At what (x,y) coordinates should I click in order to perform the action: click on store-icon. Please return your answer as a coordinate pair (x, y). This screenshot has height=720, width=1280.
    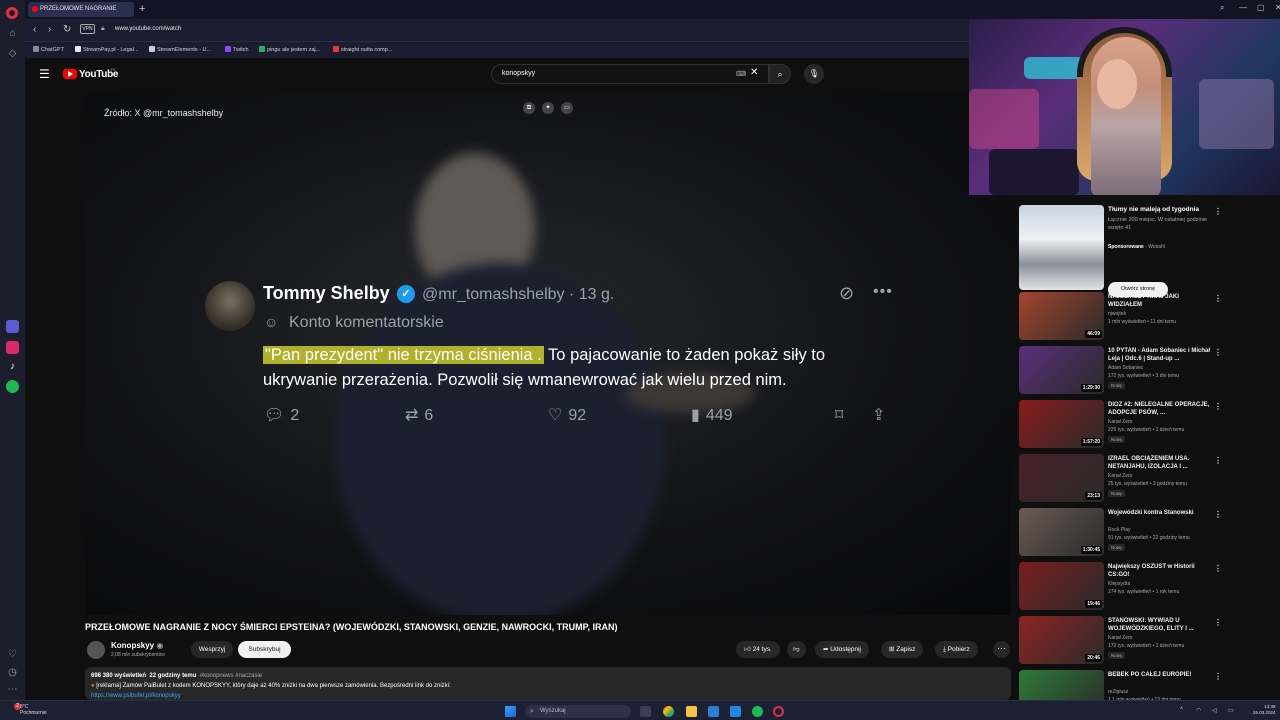
    Looking at the image, I should click on (713, 711).